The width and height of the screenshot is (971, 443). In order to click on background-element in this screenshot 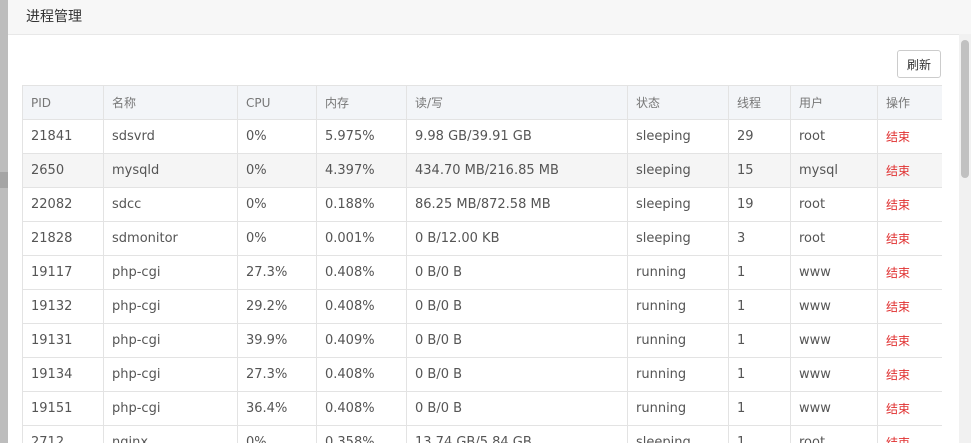, I will do `click(4, 180)`.